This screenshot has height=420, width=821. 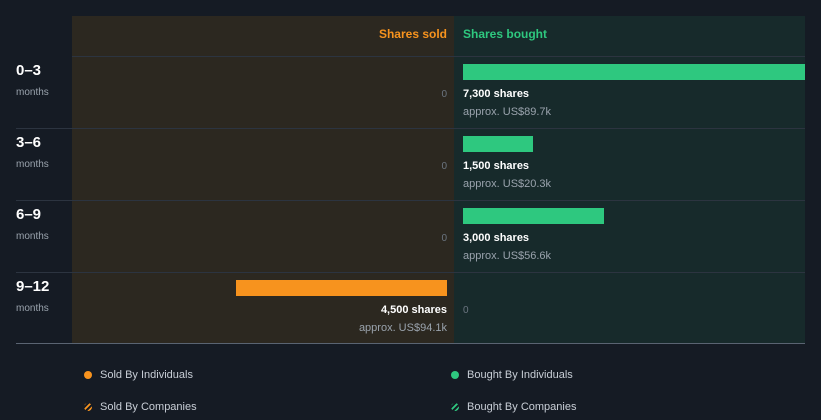 What do you see at coordinates (520, 375) in the screenshot?
I see `legend-bought-individuals: Bought By Individuals` at bounding box center [520, 375].